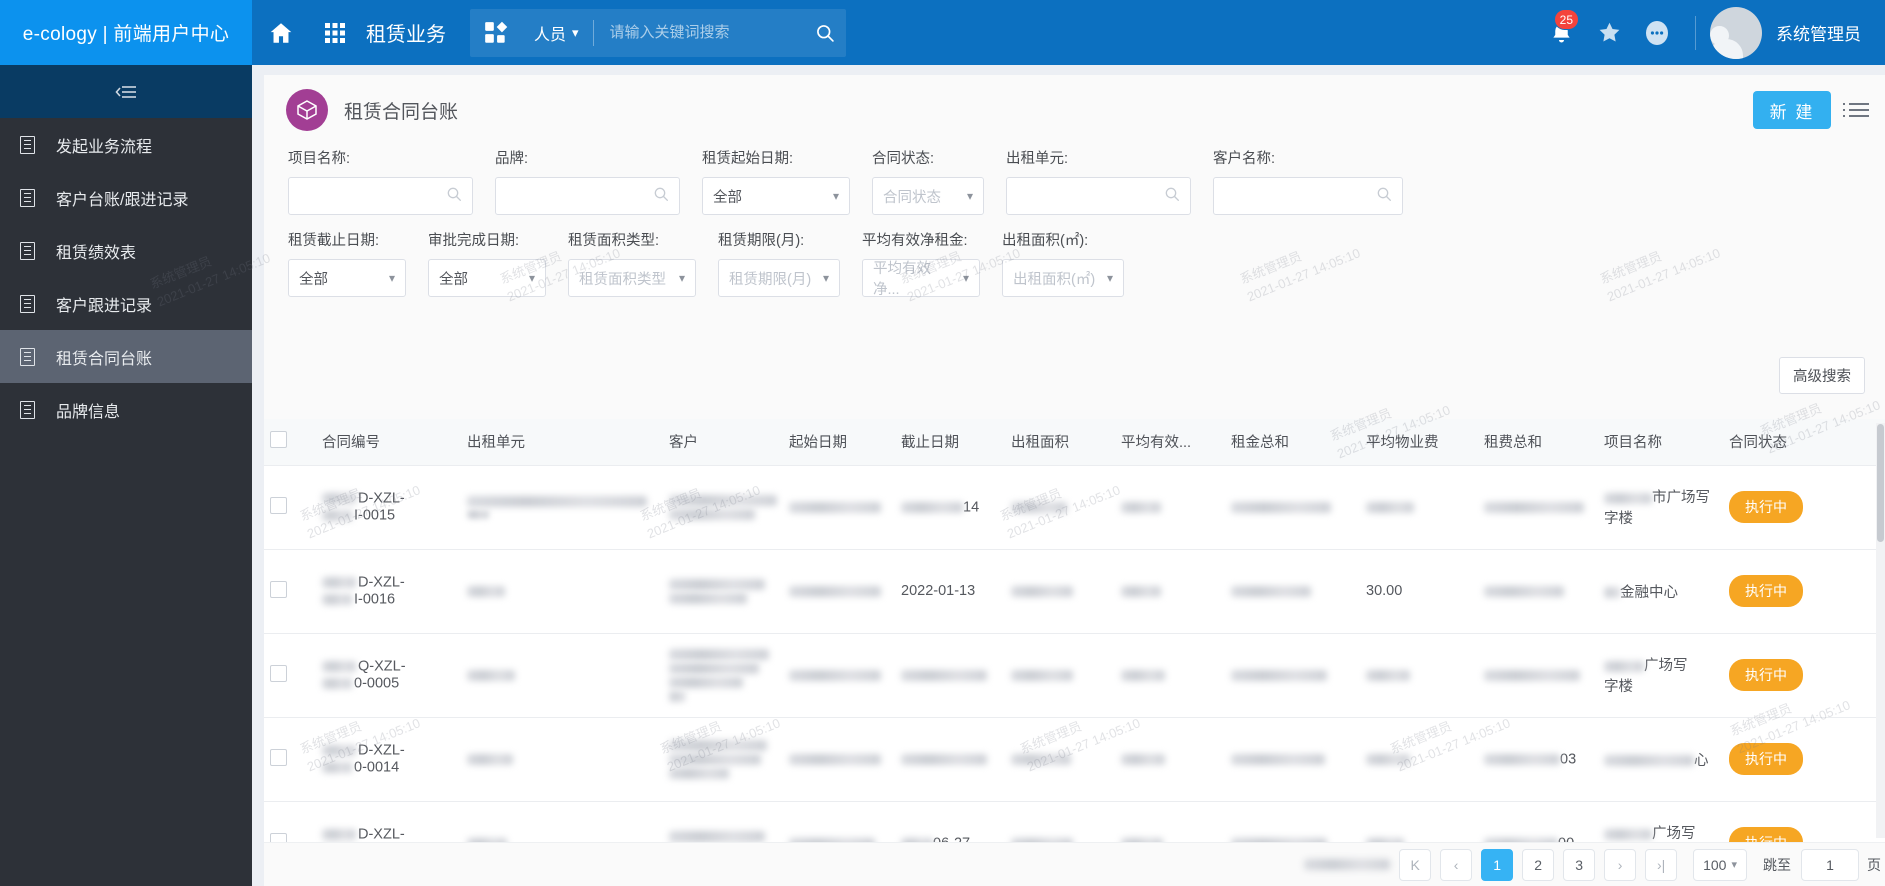  Describe the element at coordinates (126, 250) in the screenshot. I see `sidebar-item-lease-performance: 租赁绩效表` at that location.